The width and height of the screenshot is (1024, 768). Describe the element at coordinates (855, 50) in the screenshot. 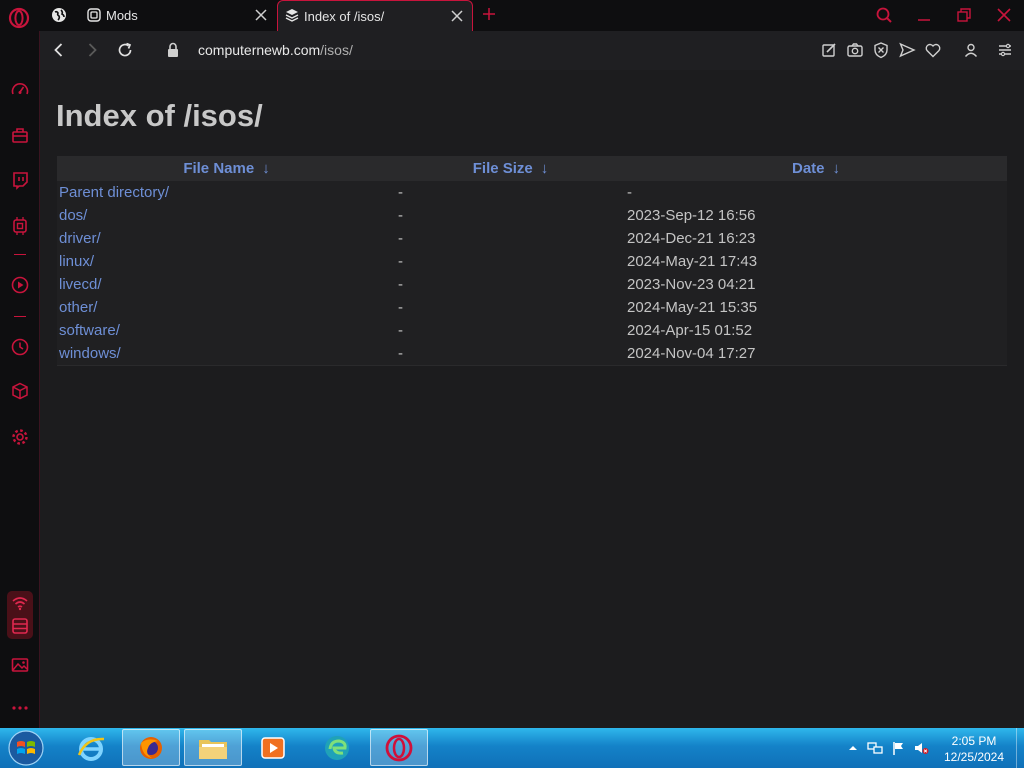

I see `camera-icon` at that location.